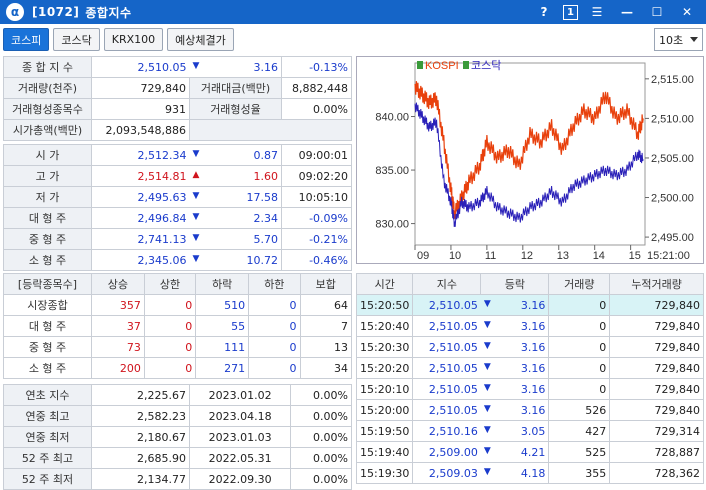 Image resolution: width=706 pixels, height=490 pixels. I want to click on ohlc-change: 5.70, so click(266, 239).